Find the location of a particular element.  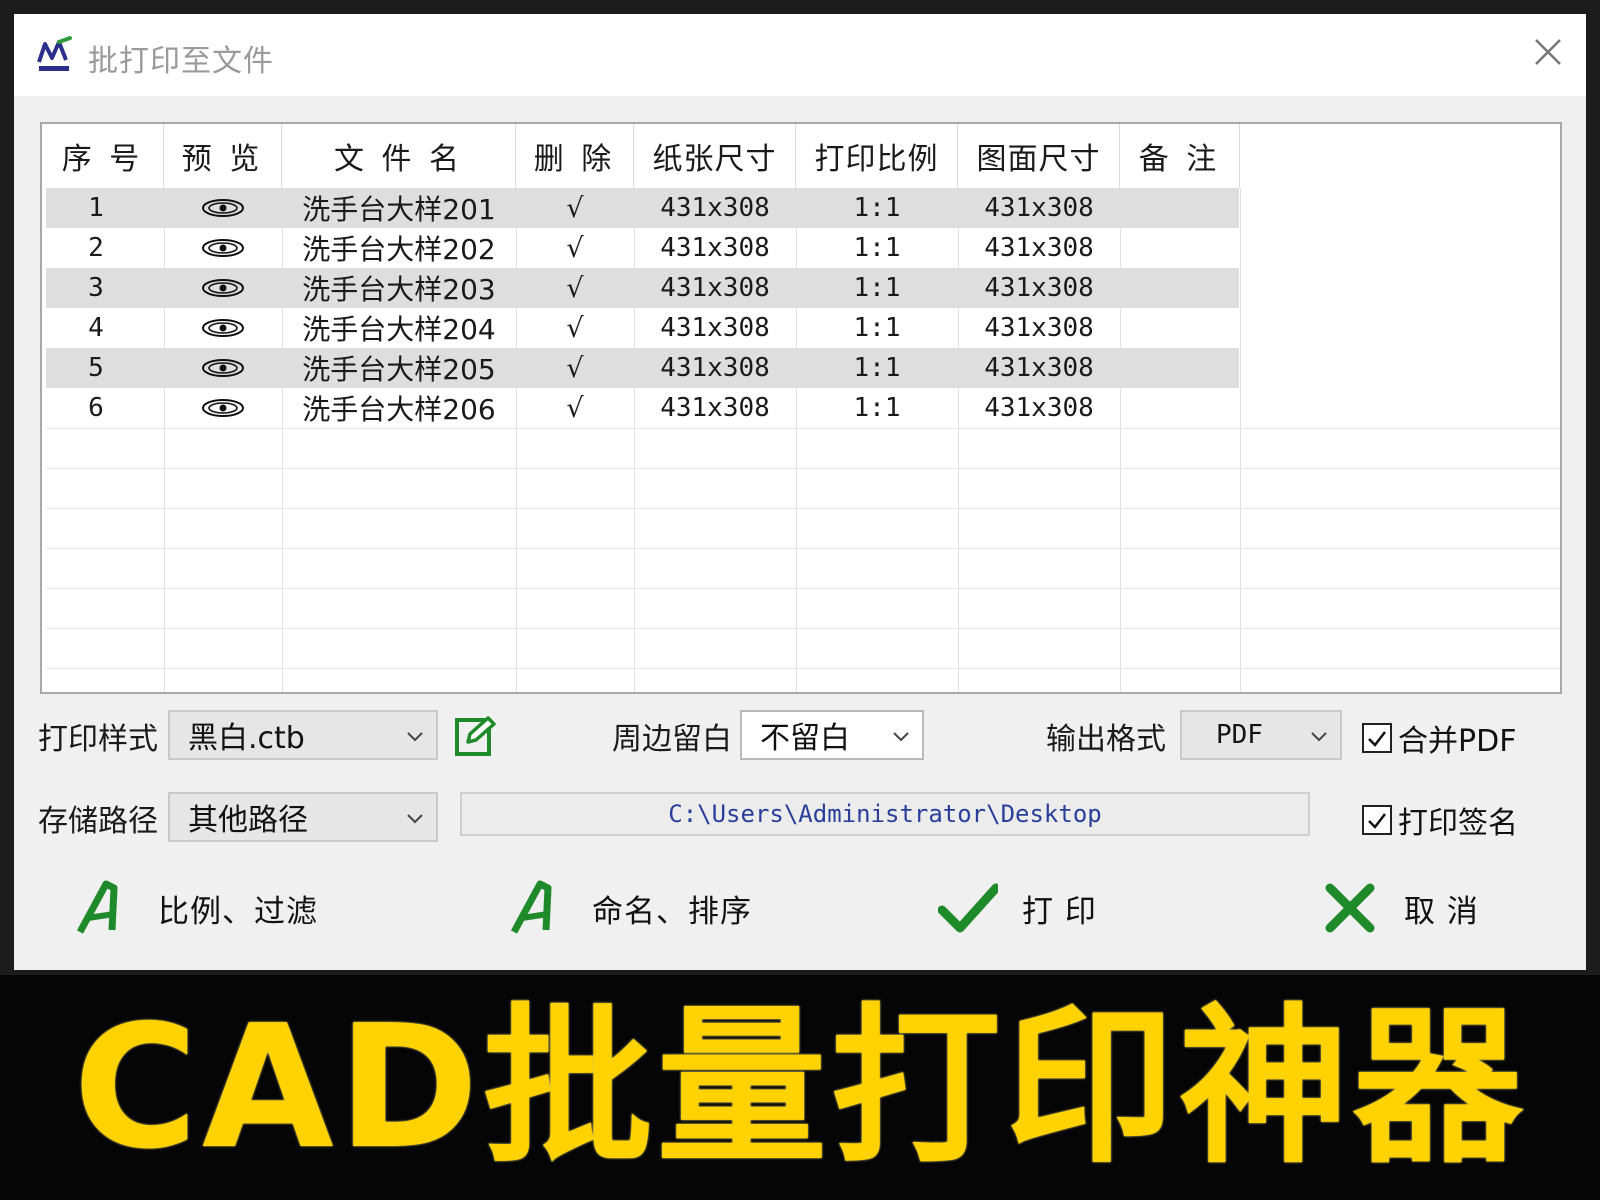

print-label: 打 印 is located at coordinates (1059, 911).